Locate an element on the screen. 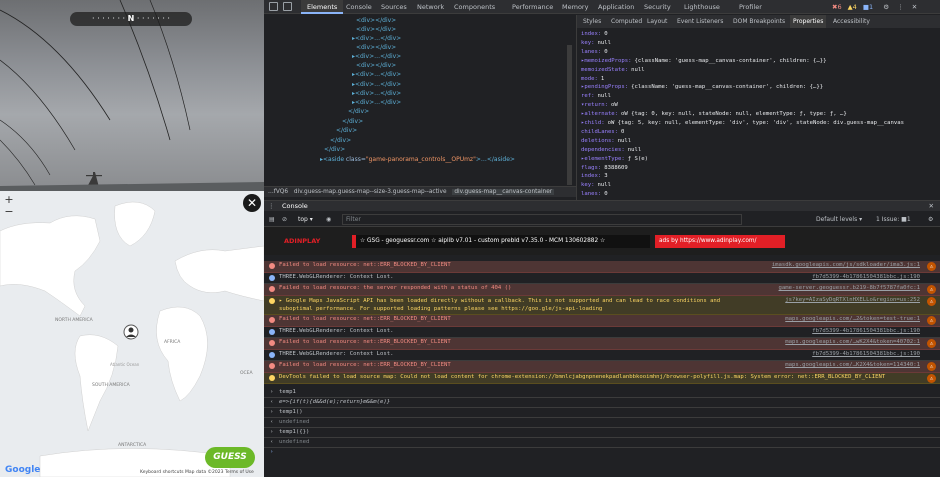 The height and width of the screenshot is (477, 940). tab-console: Console is located at coordinates (359, 7).